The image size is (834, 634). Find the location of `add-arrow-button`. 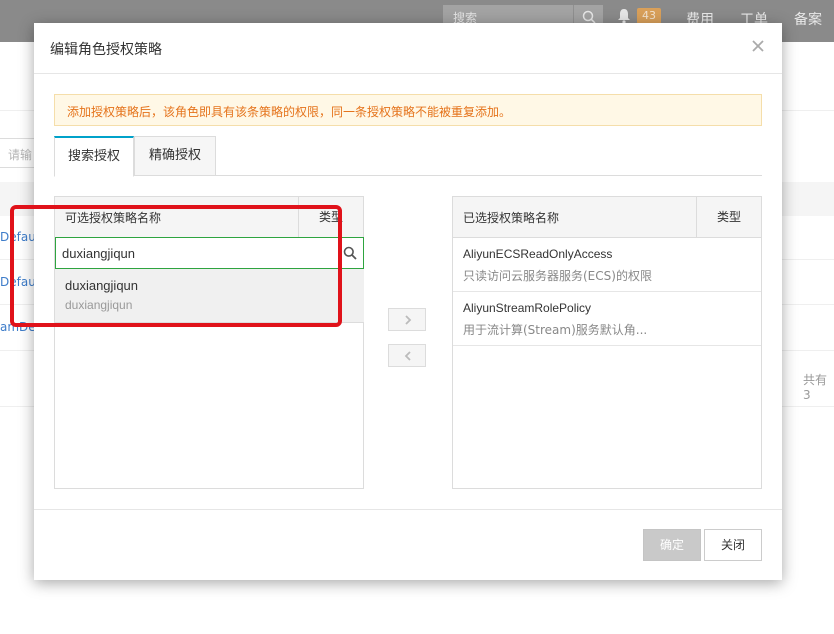

add-arrow-button is located at coordinates (407, 319).